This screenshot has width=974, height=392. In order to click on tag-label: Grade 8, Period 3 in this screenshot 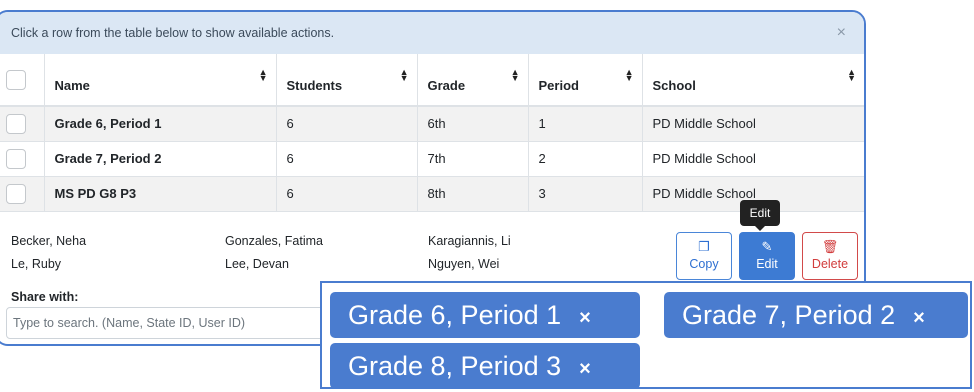, I will do `click(455, 366)`.